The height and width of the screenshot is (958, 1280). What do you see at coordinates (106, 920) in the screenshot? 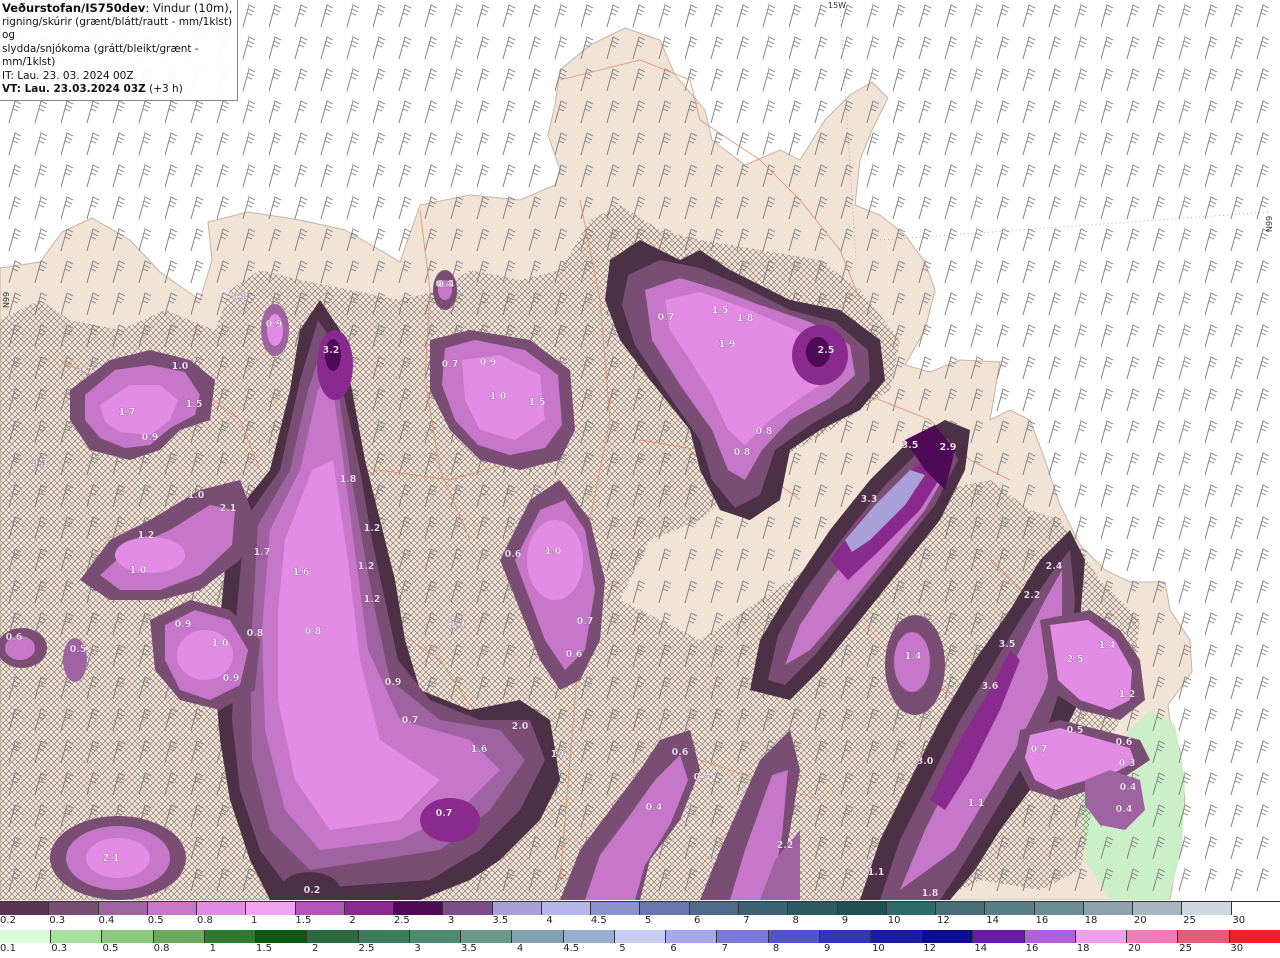
I see `scale-label: 0.4` at bounding box center [106, 920].